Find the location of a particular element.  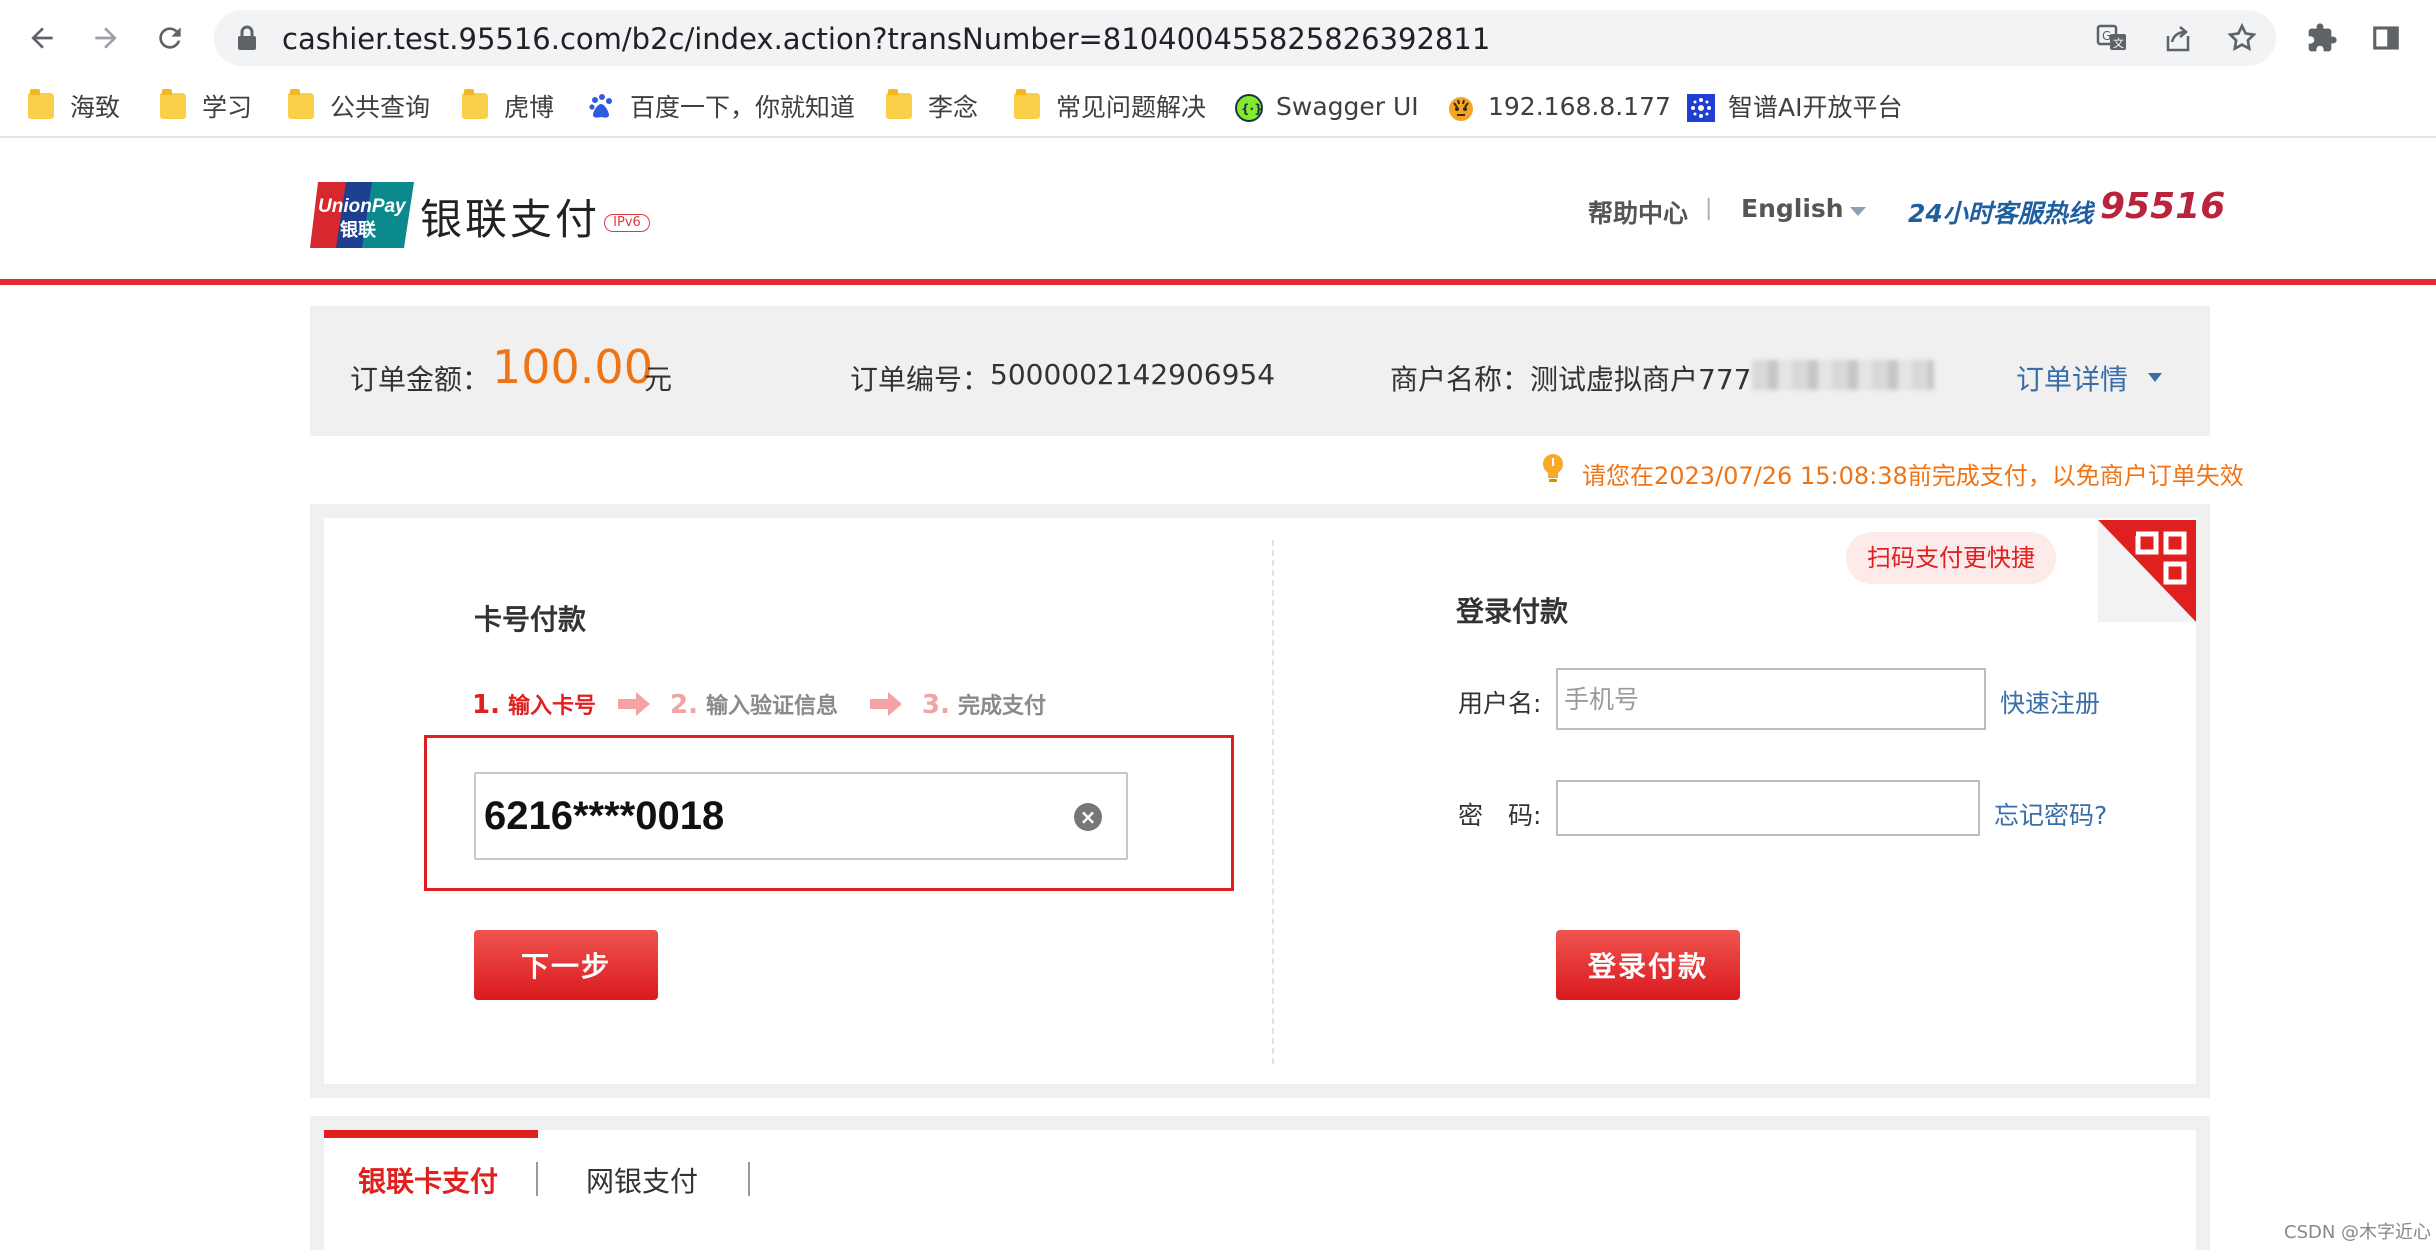

order-detail-link: 订单详情 is located at coordinates (2072, 378).